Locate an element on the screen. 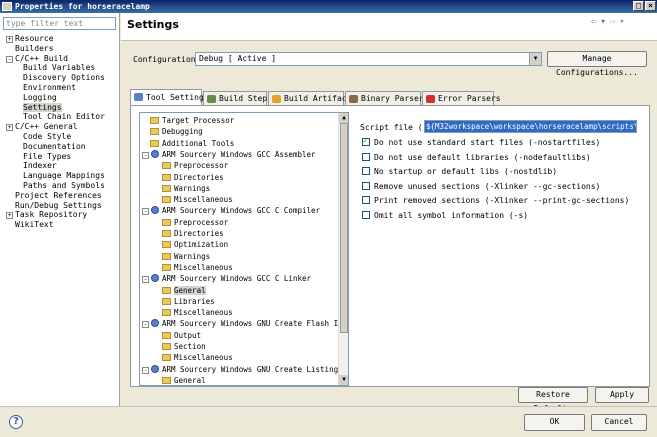  tab-build-steps: Build Steps is located at coordinates (237, 98).